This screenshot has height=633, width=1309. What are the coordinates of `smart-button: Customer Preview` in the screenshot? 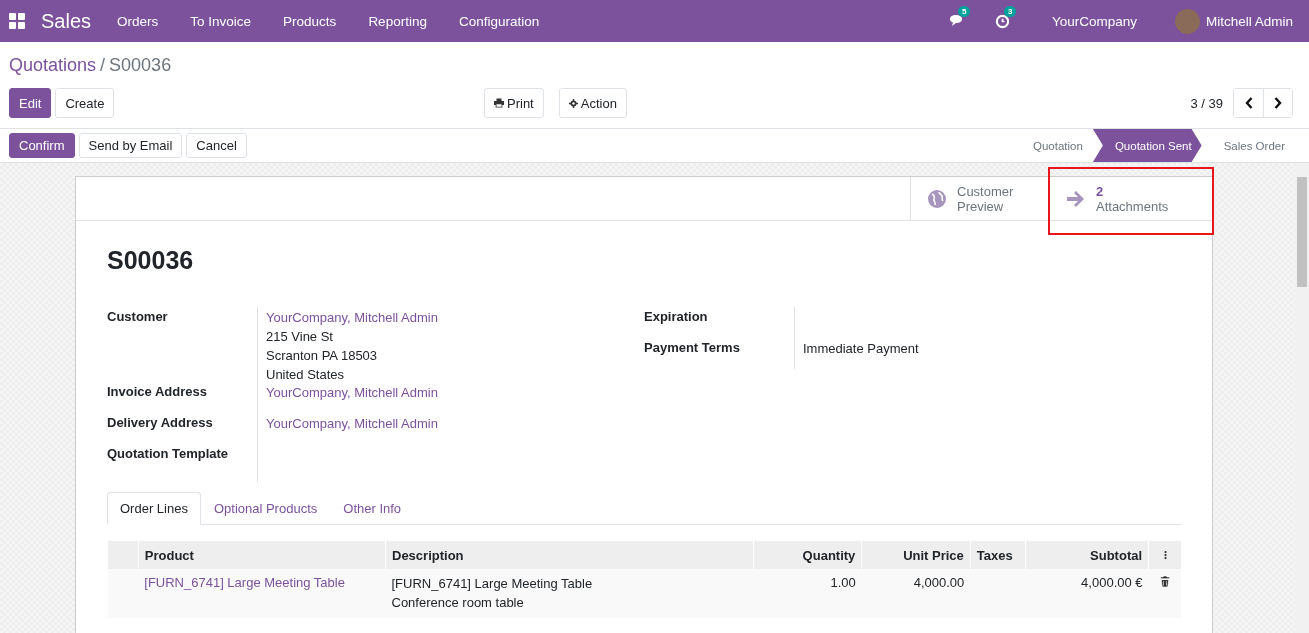 It's located at (979, 198).